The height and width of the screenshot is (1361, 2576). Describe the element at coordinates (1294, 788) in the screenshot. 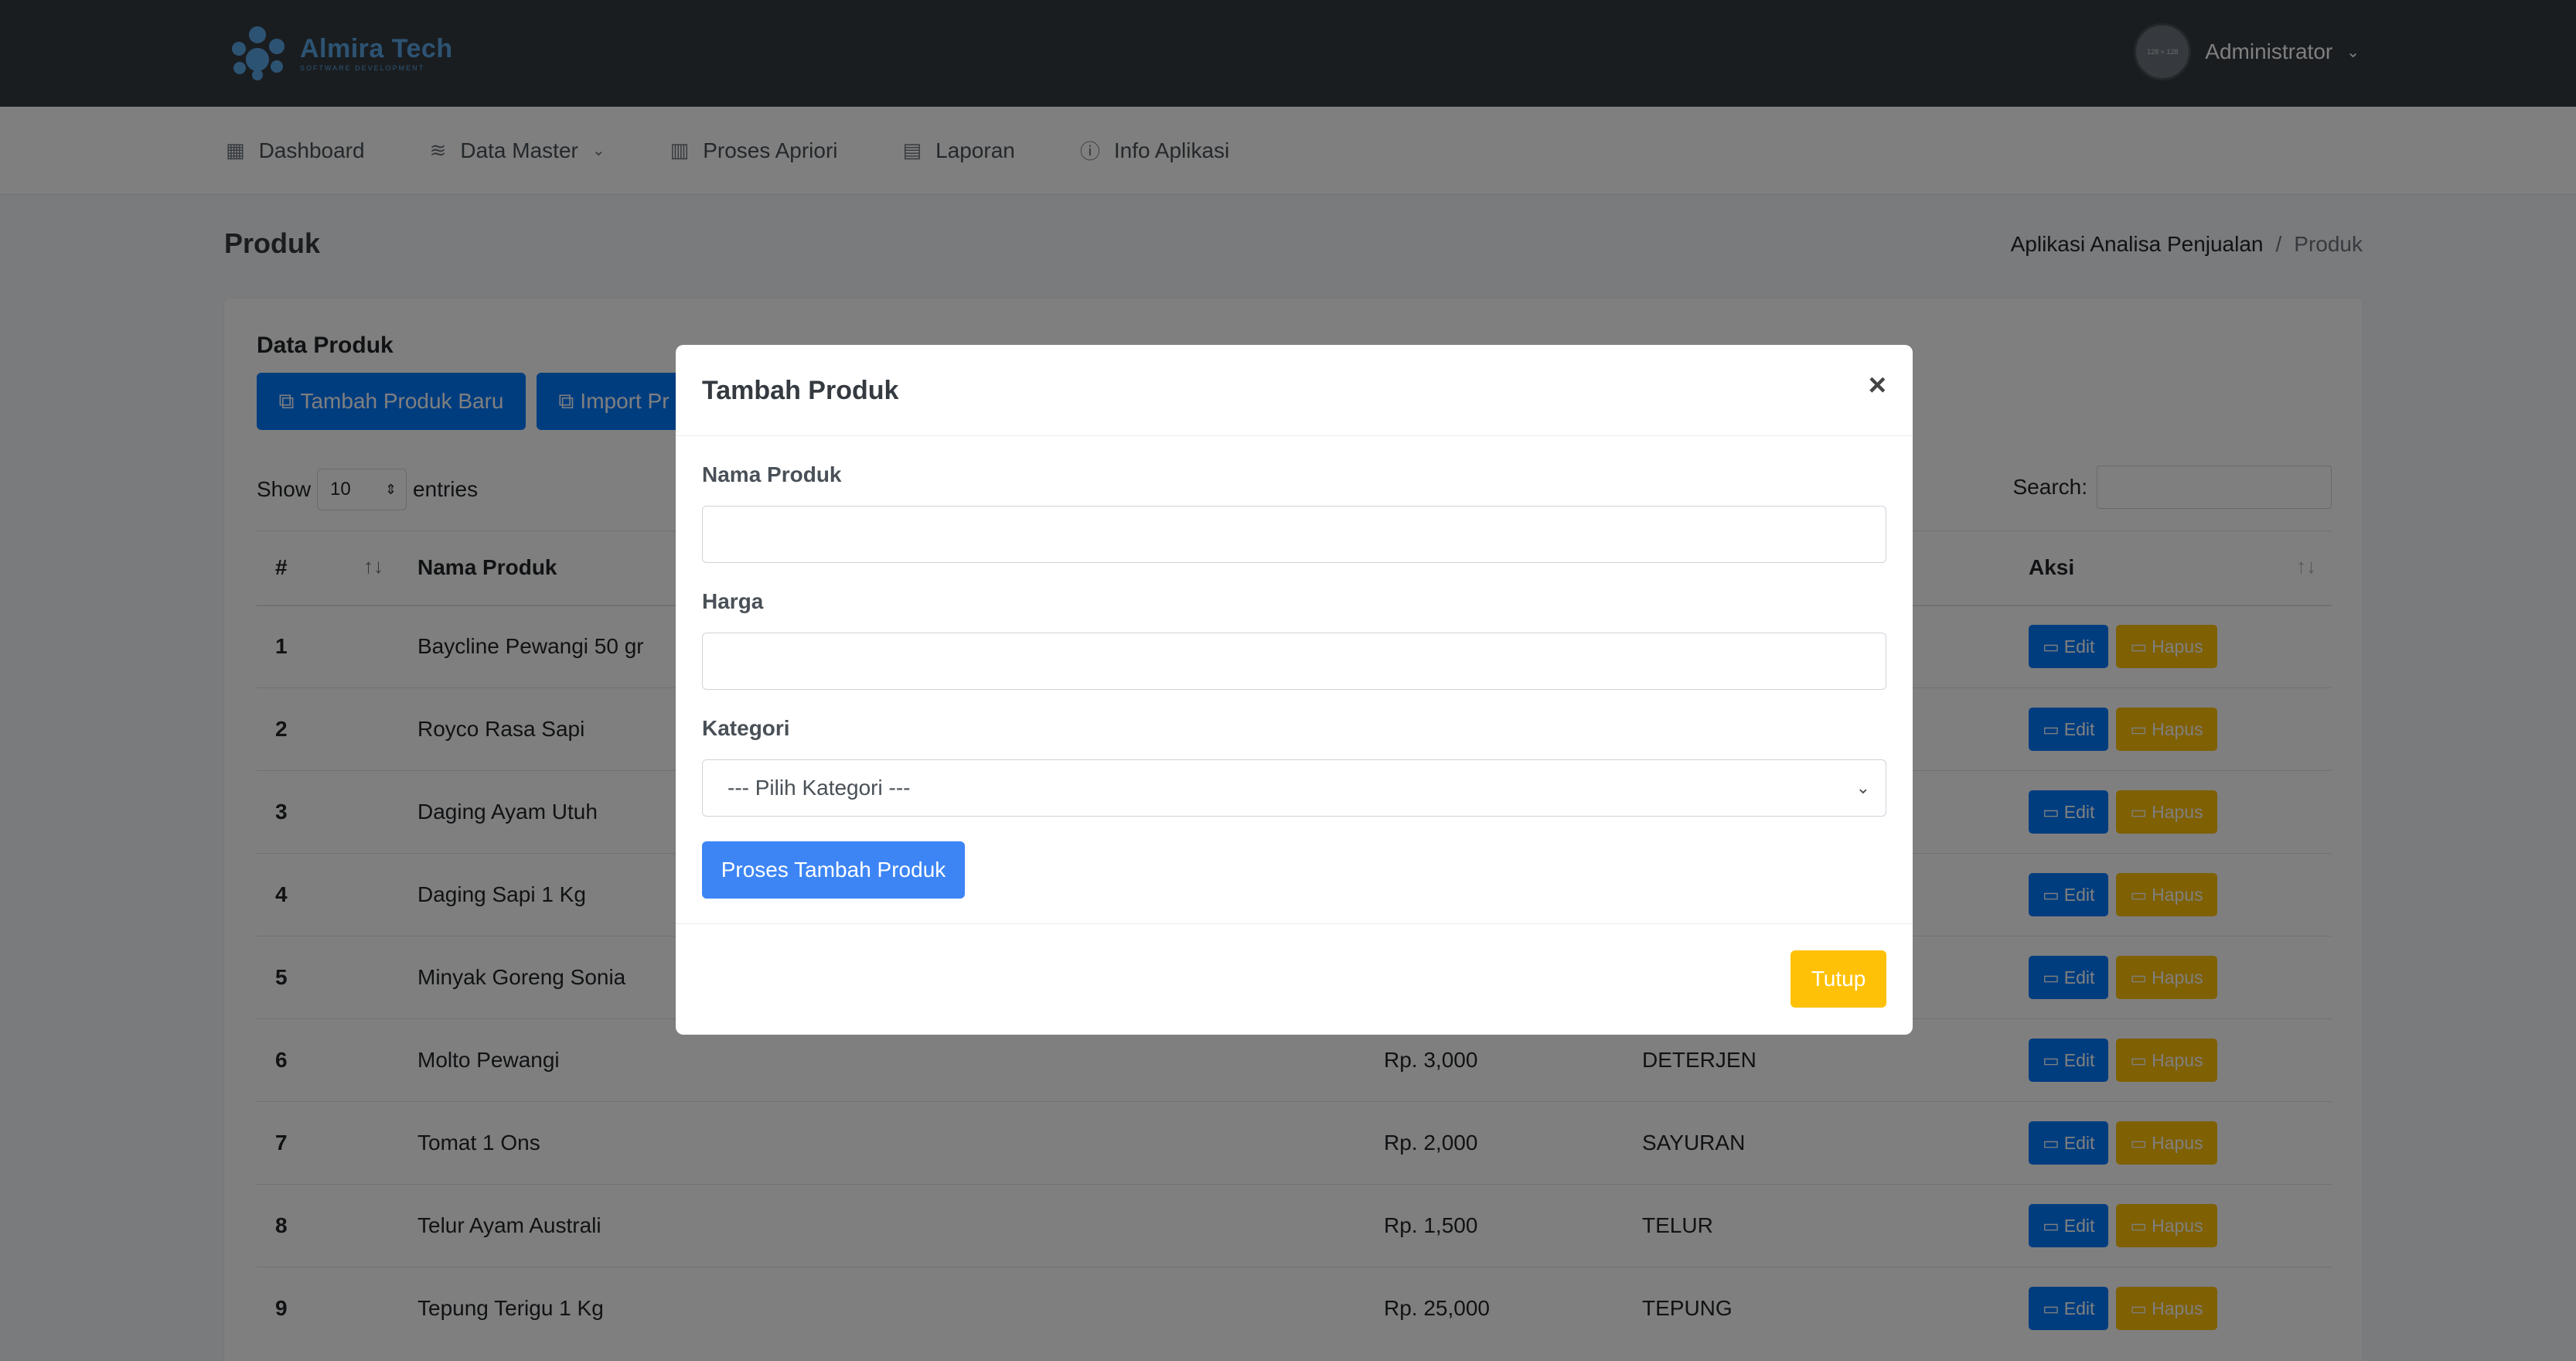

I see `category-select: --- Pilih Kategori --- ⌄` at that location.